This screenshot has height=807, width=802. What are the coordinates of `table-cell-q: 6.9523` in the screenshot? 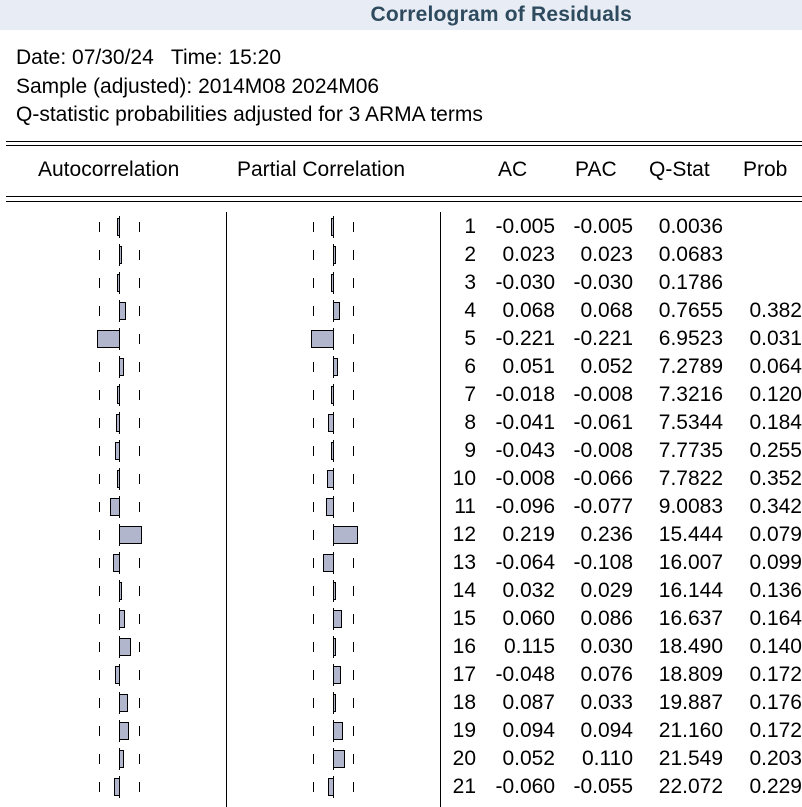 It's located at (690, 338).